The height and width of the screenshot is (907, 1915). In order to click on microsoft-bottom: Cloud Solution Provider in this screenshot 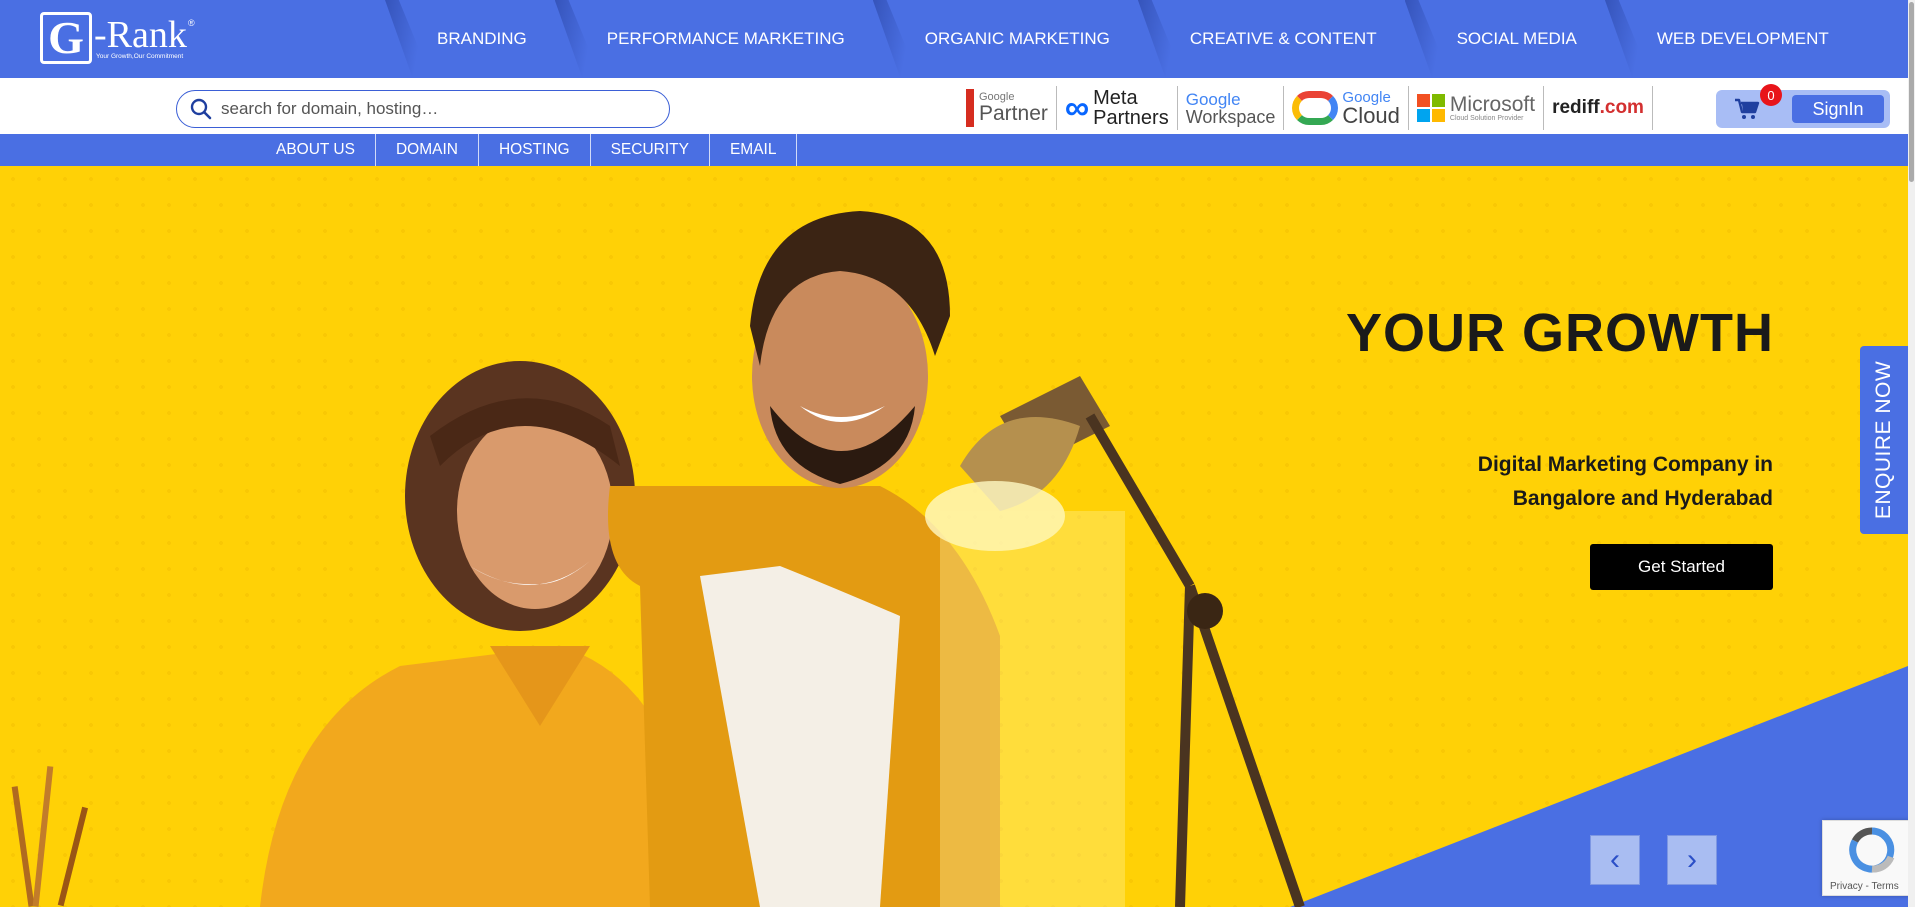, I will do `click(1486, 118)`.